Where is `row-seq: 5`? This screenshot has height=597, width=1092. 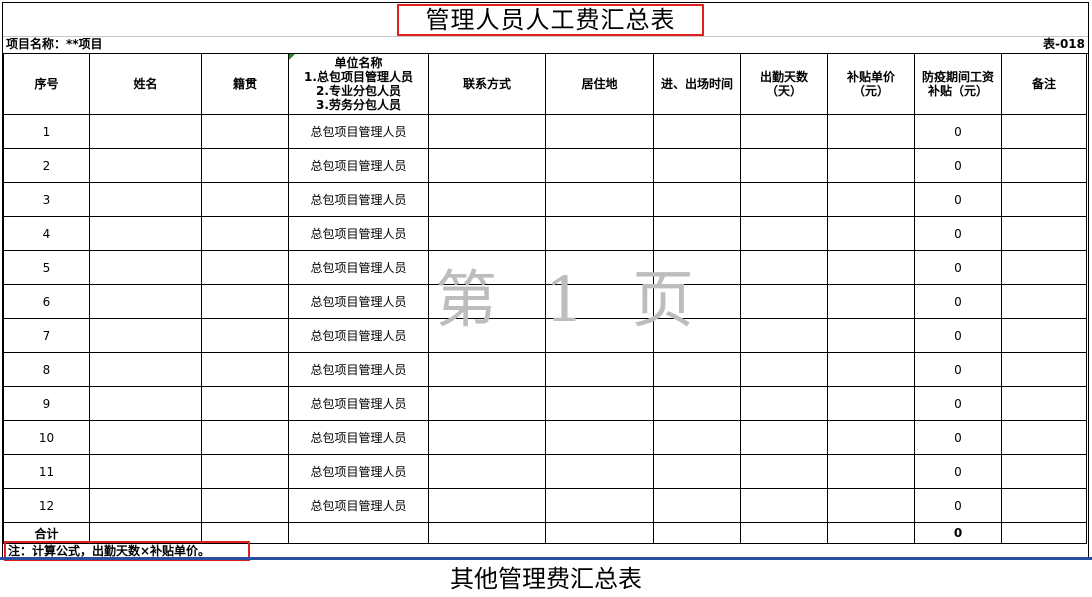
row-seq: 5 is located at coordinates (46, 267).